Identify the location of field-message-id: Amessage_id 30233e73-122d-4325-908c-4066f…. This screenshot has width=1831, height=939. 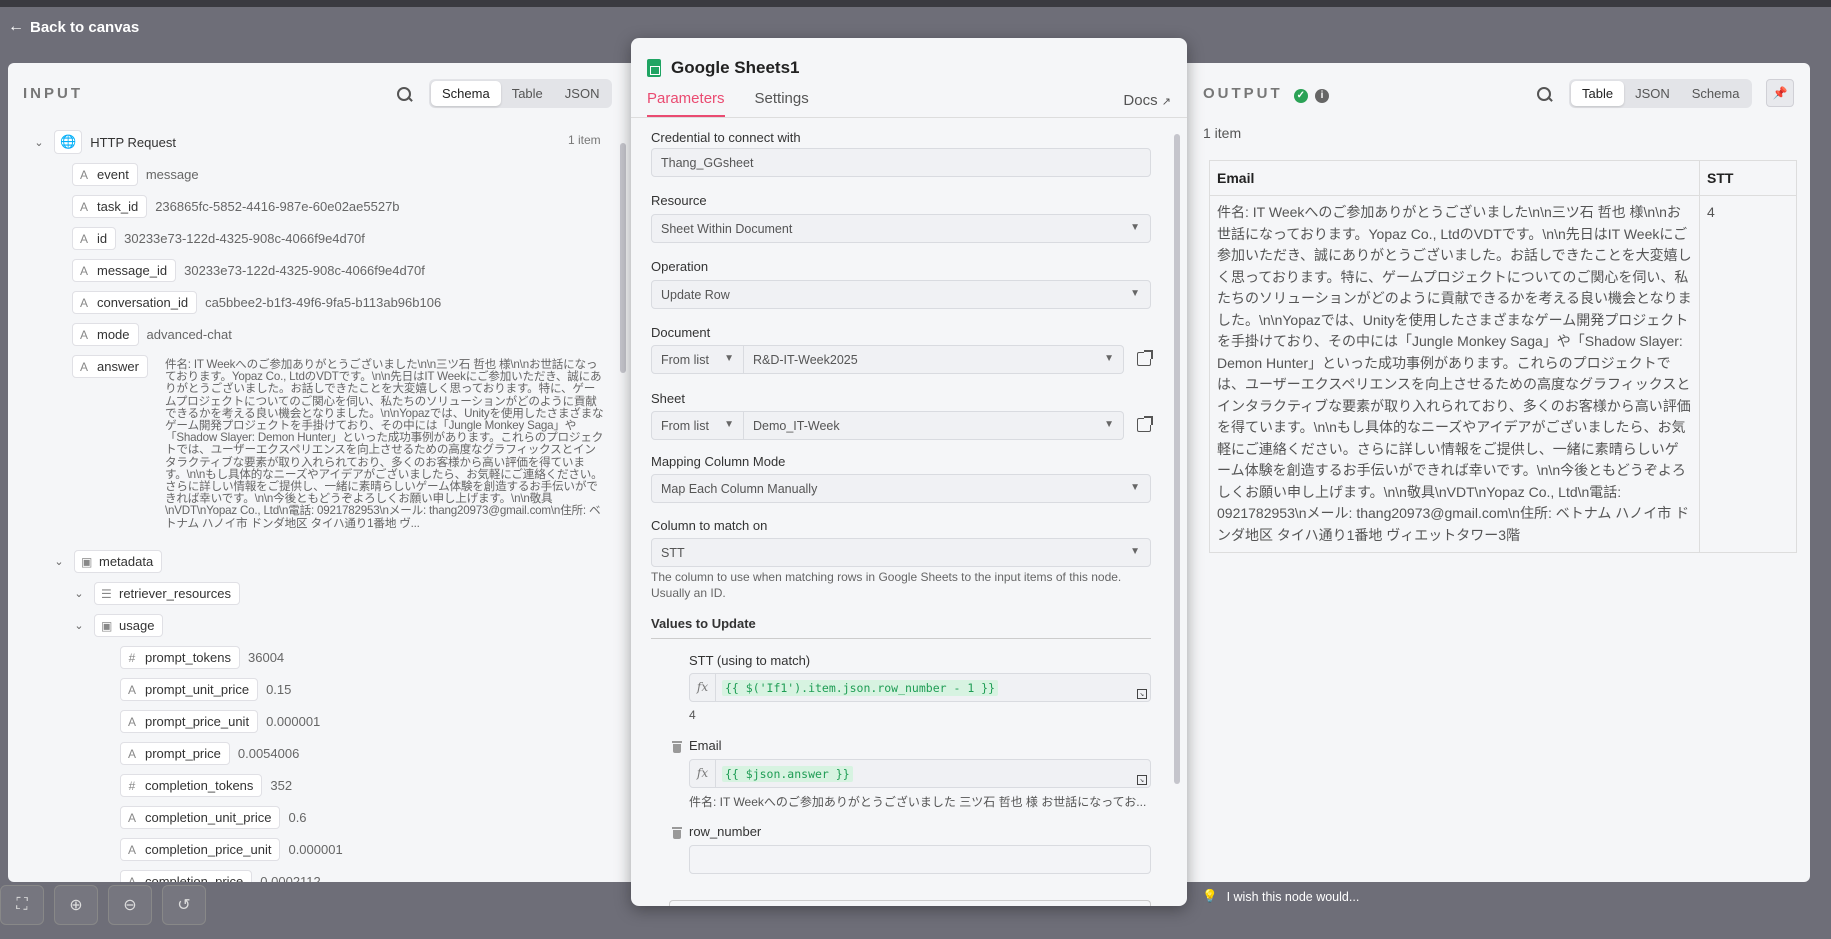
(248, 270).